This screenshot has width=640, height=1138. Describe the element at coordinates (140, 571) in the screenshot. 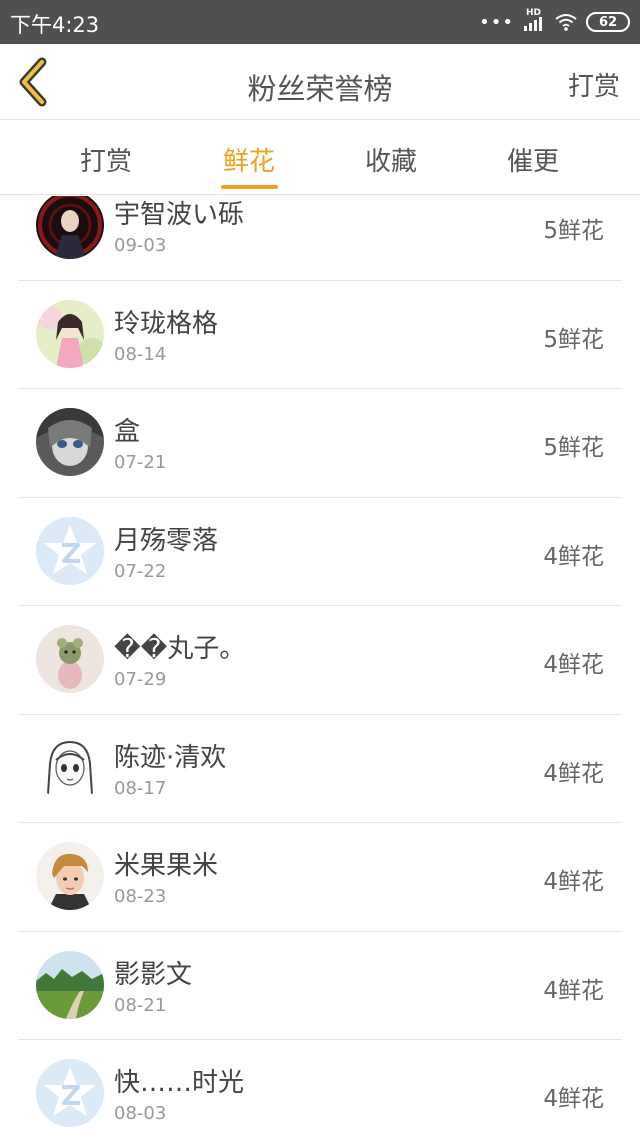

I see `fan-date: 07-22` at that location.